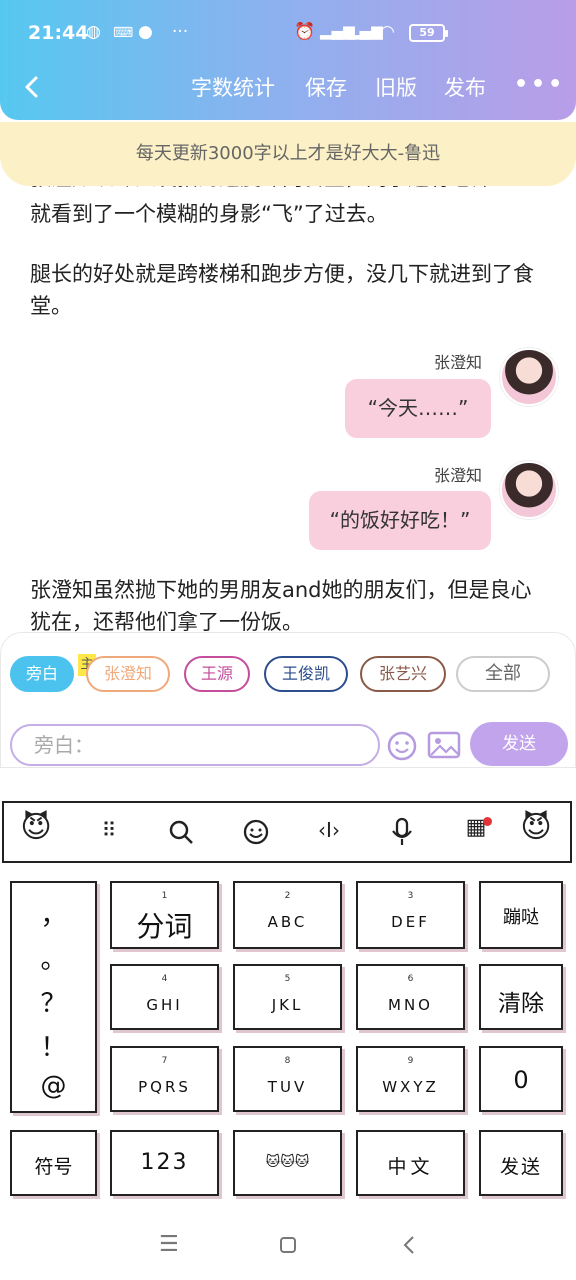 This screenshot has height=1280, width=576. I want to click on punctuation-key-column: ， 。 ？ ！ @, so click(53, 997).